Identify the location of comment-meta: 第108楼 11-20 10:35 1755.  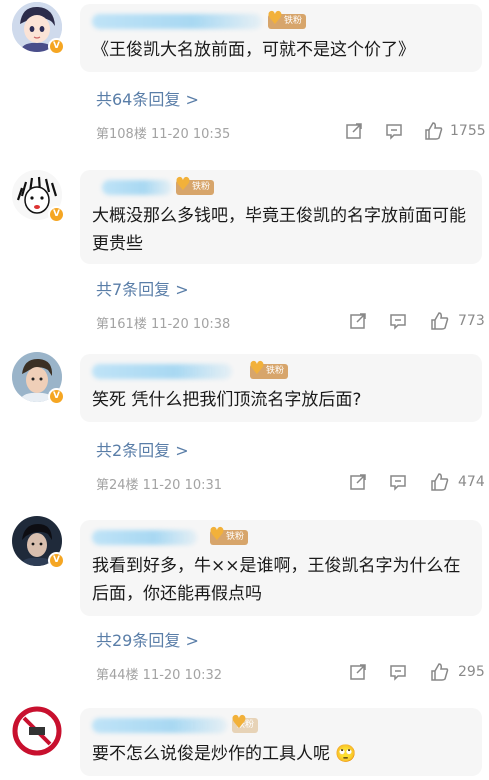
(292, 132).